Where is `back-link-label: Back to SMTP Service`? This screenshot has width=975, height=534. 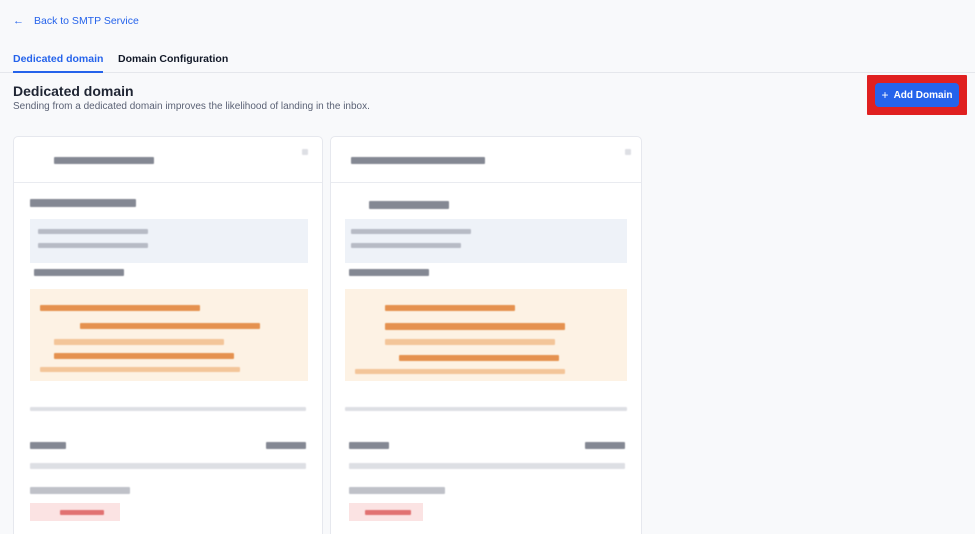
back-link-label: Back to SMTP Service is located at coordinates (86, 21).